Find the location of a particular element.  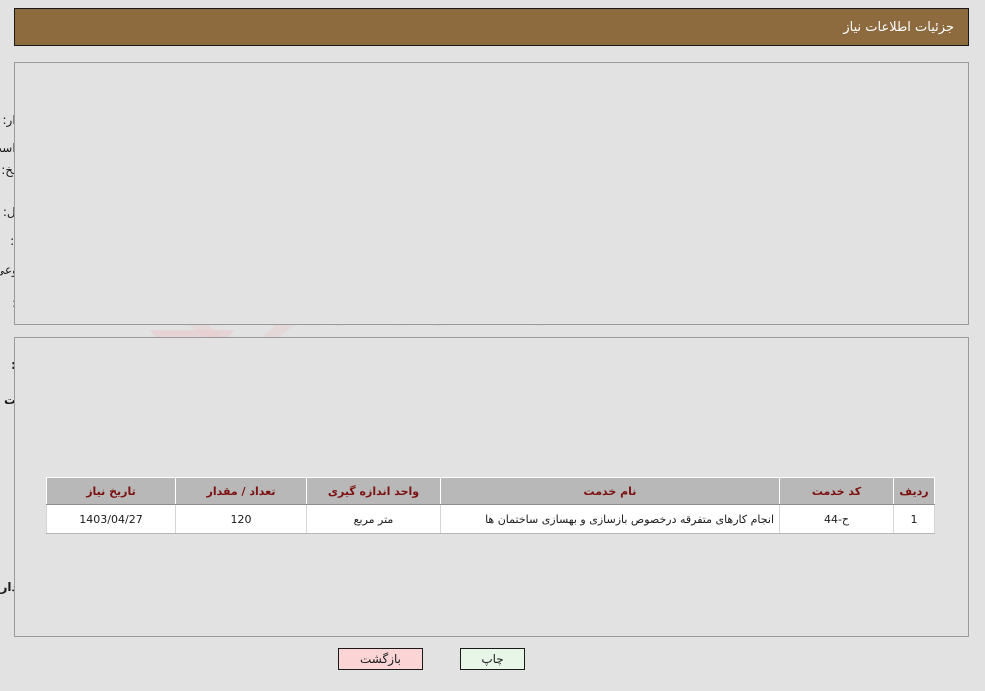

page-title-bar: جزئیات اطلاعات نیاز is located at coordinates (491, 27).